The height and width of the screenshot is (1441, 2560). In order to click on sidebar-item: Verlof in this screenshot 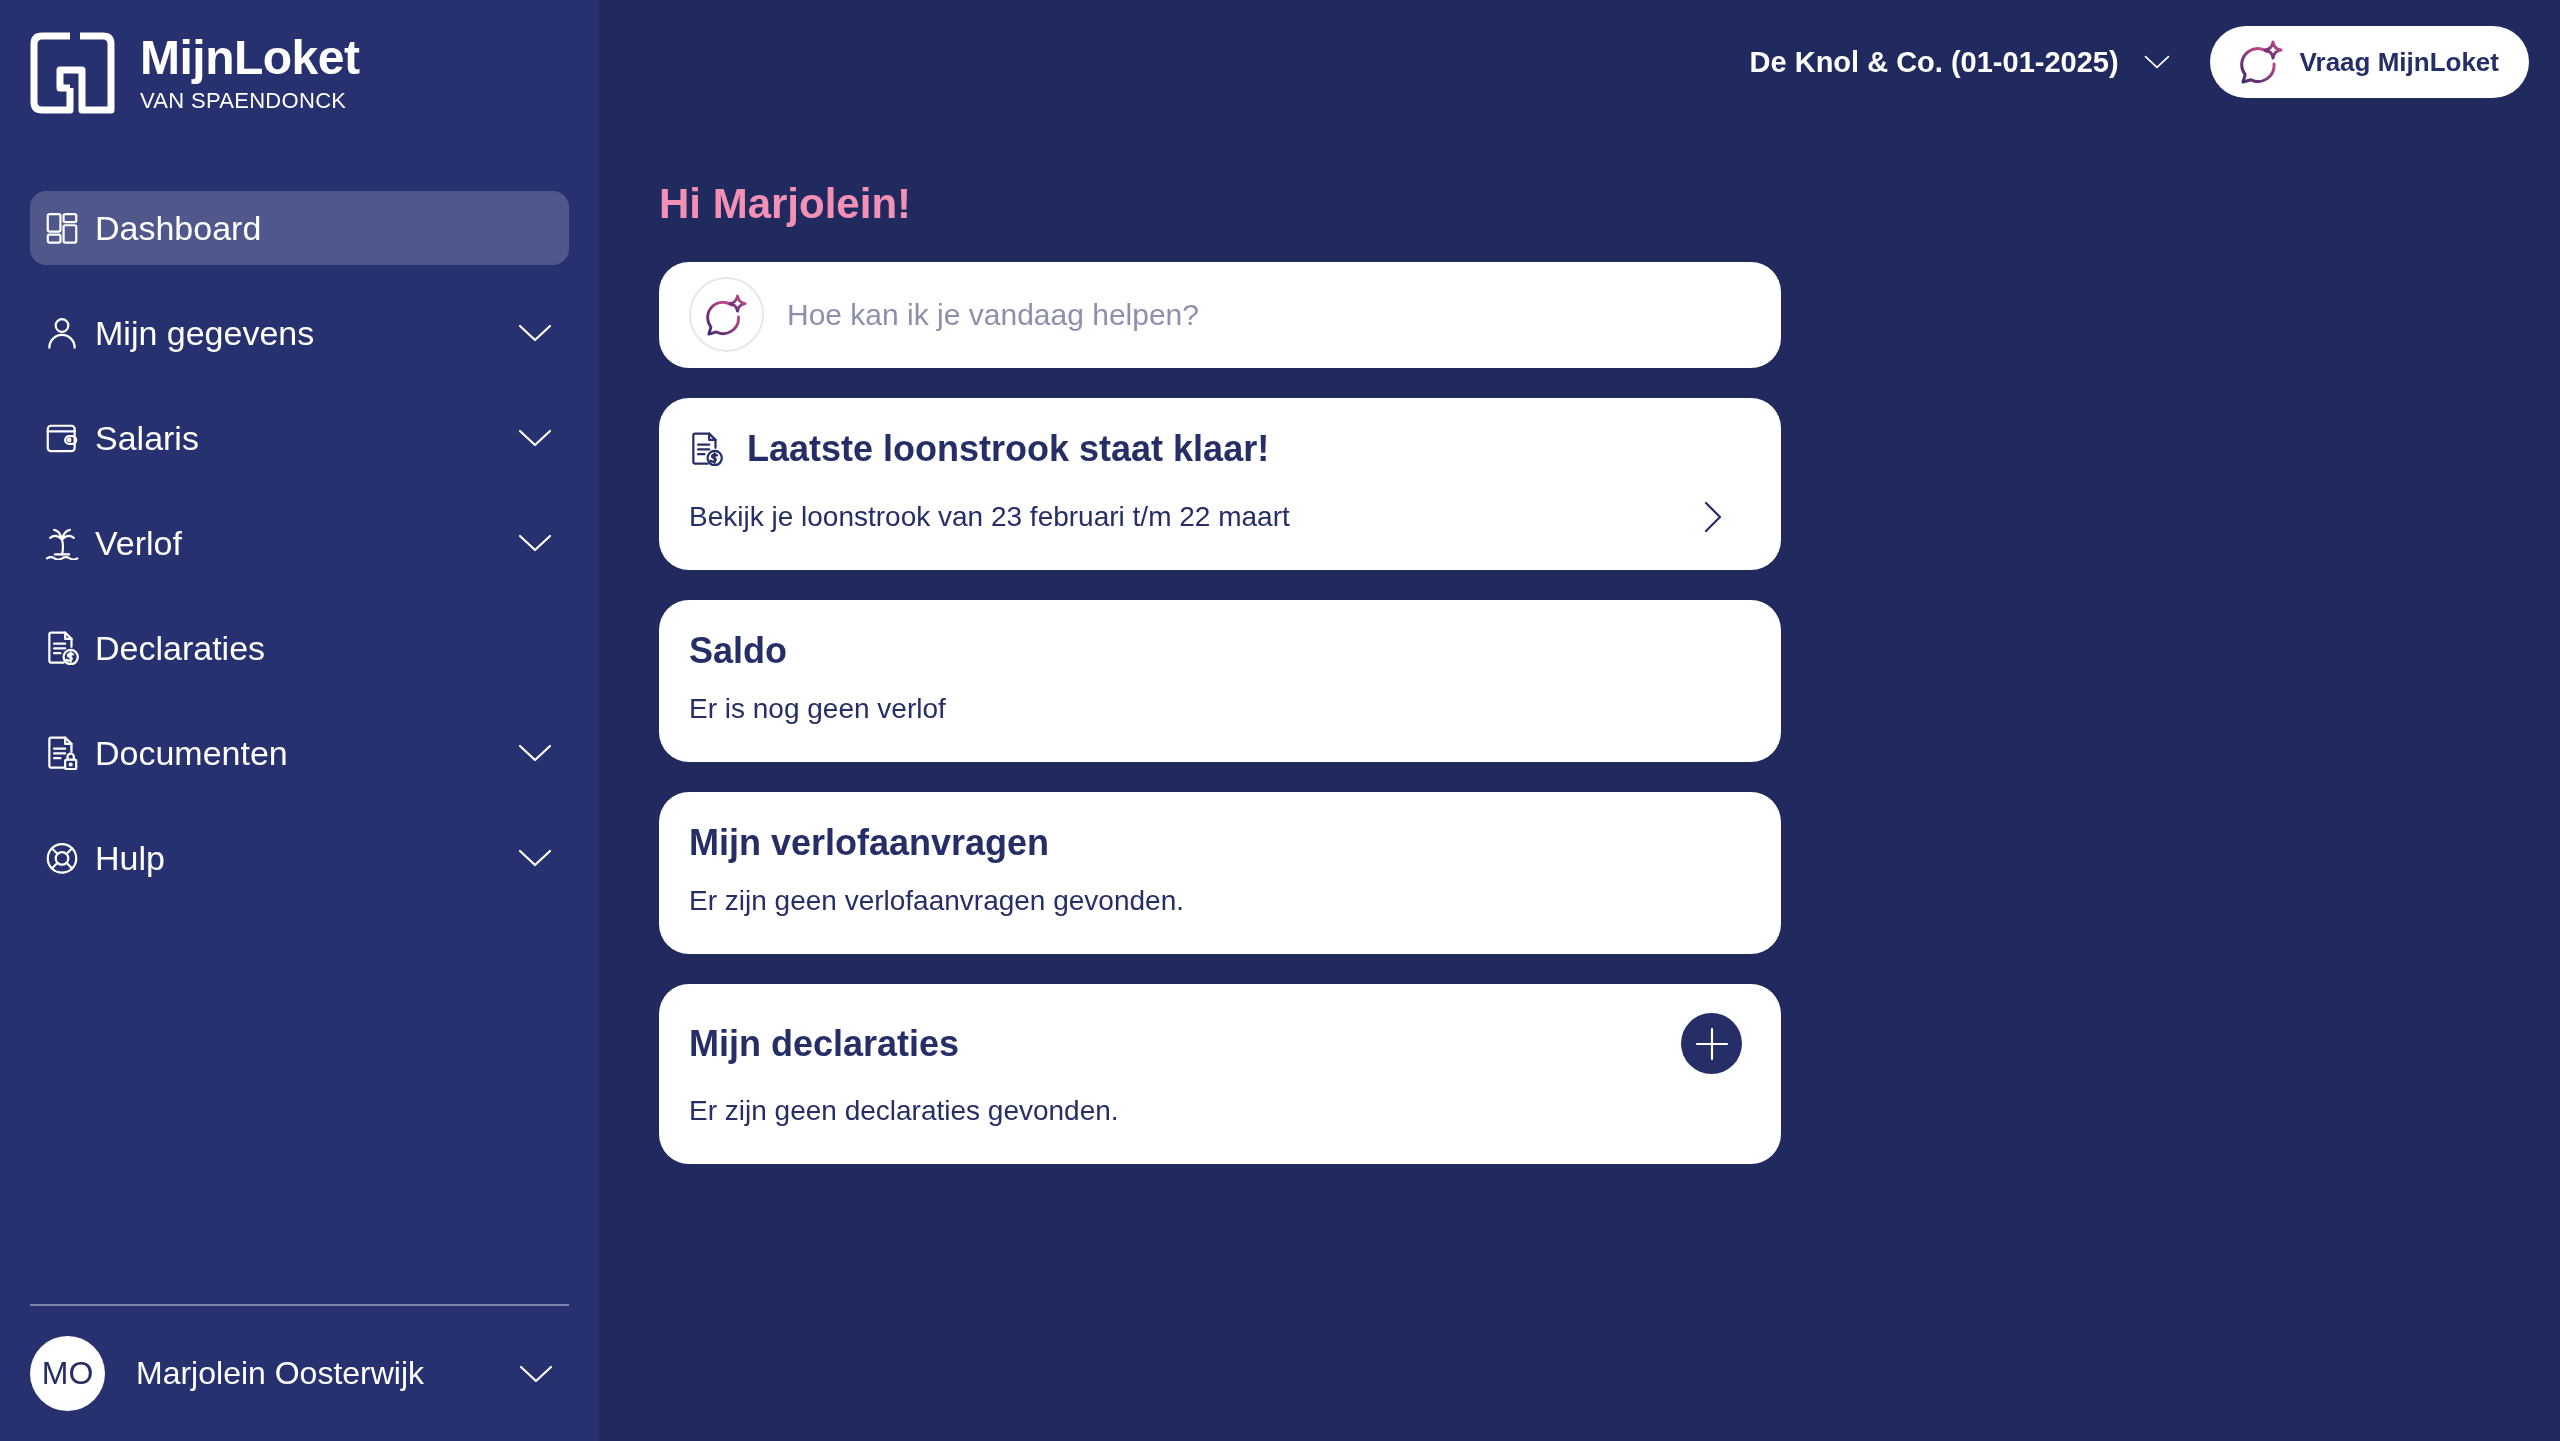, I will do `click(299, 543)`.